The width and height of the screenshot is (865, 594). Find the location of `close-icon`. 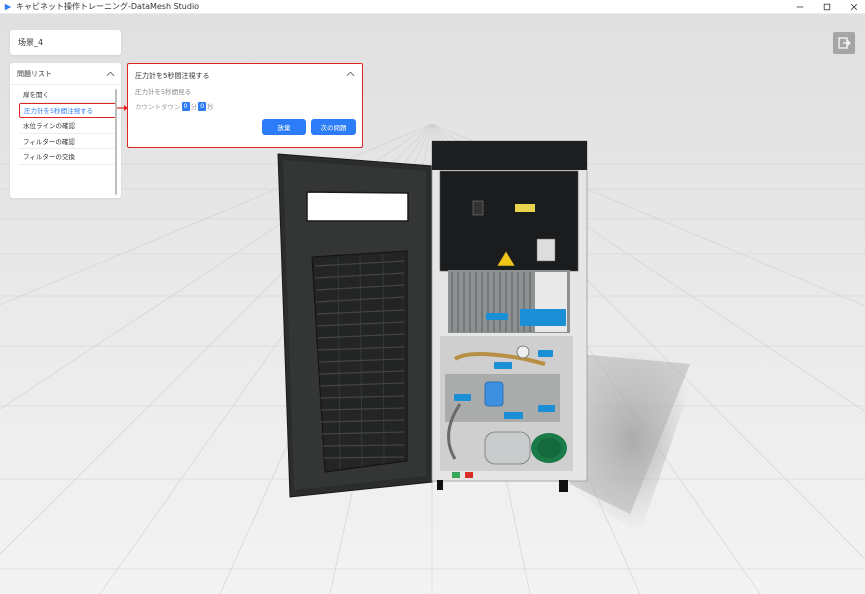

close-icon is located at coordinates (854, 7).